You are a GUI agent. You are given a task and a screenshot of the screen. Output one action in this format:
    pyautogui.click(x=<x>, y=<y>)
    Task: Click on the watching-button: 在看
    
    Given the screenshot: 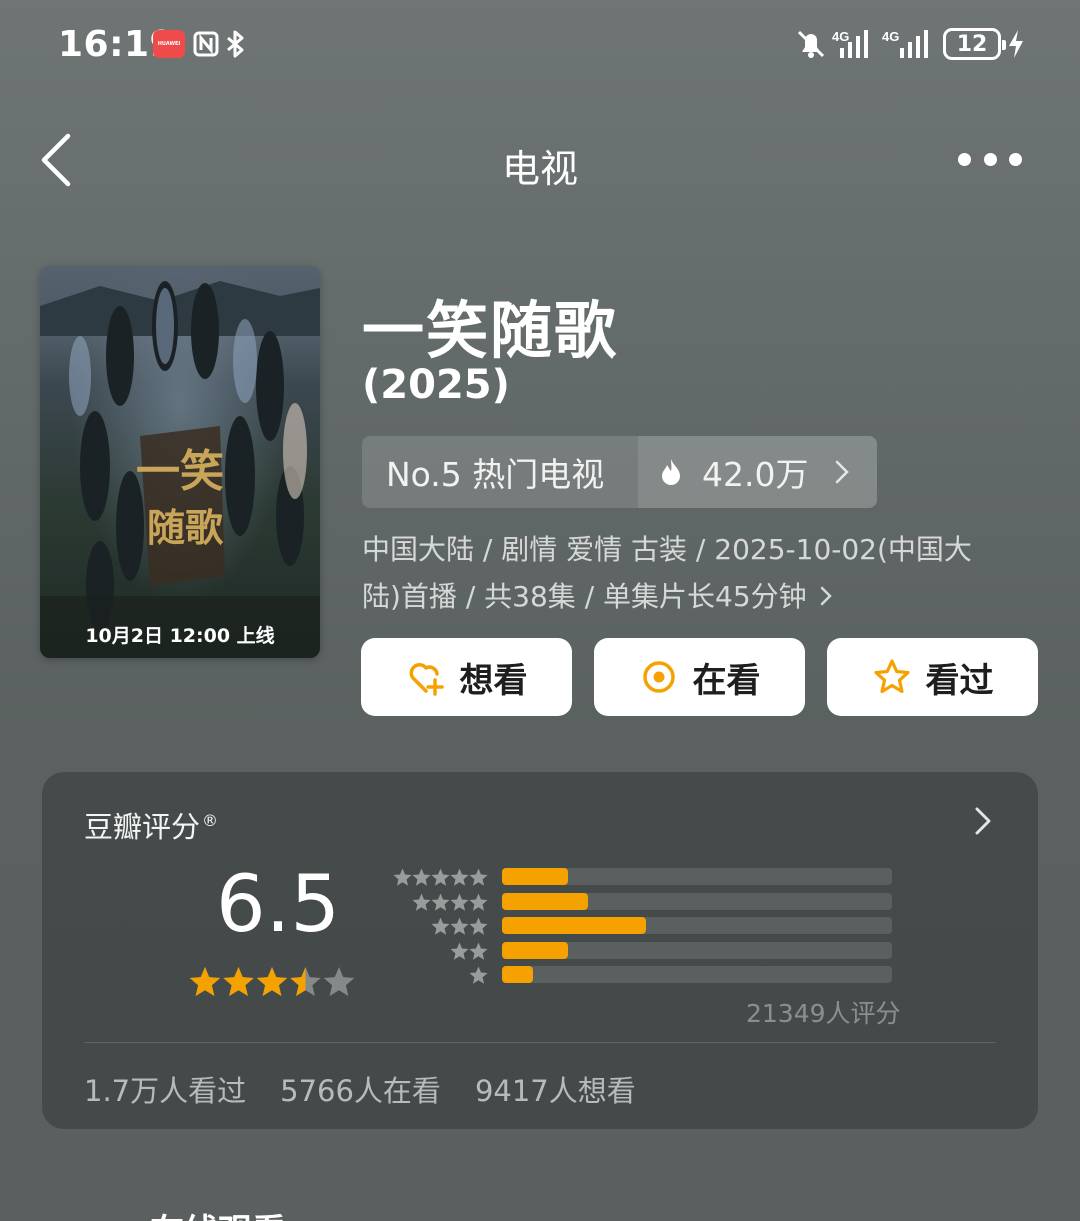 What is the action you would take?
    pyautogui.click(x=699, y=677)
    